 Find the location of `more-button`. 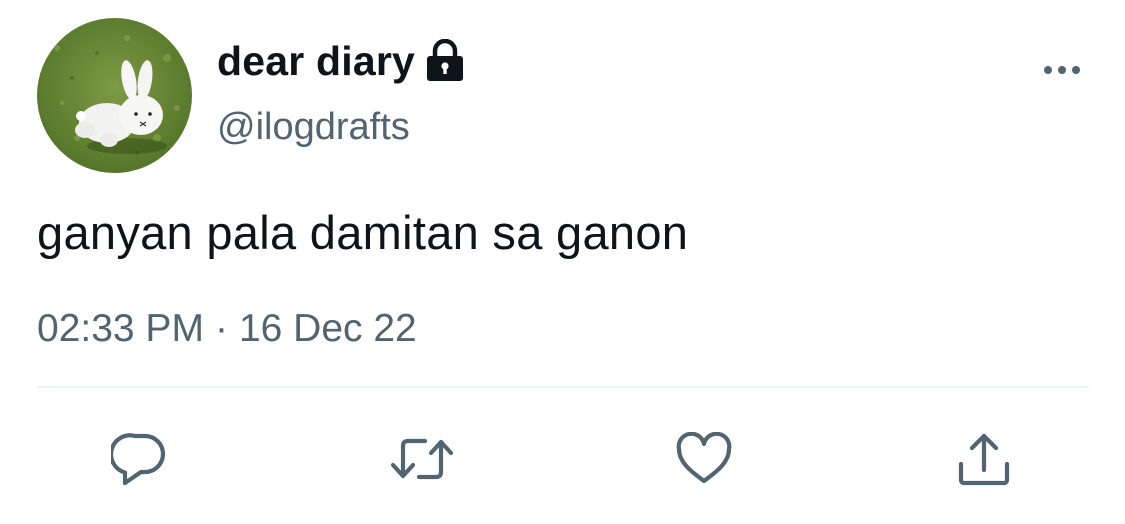

more-button is located at coordinates (1062, 70).